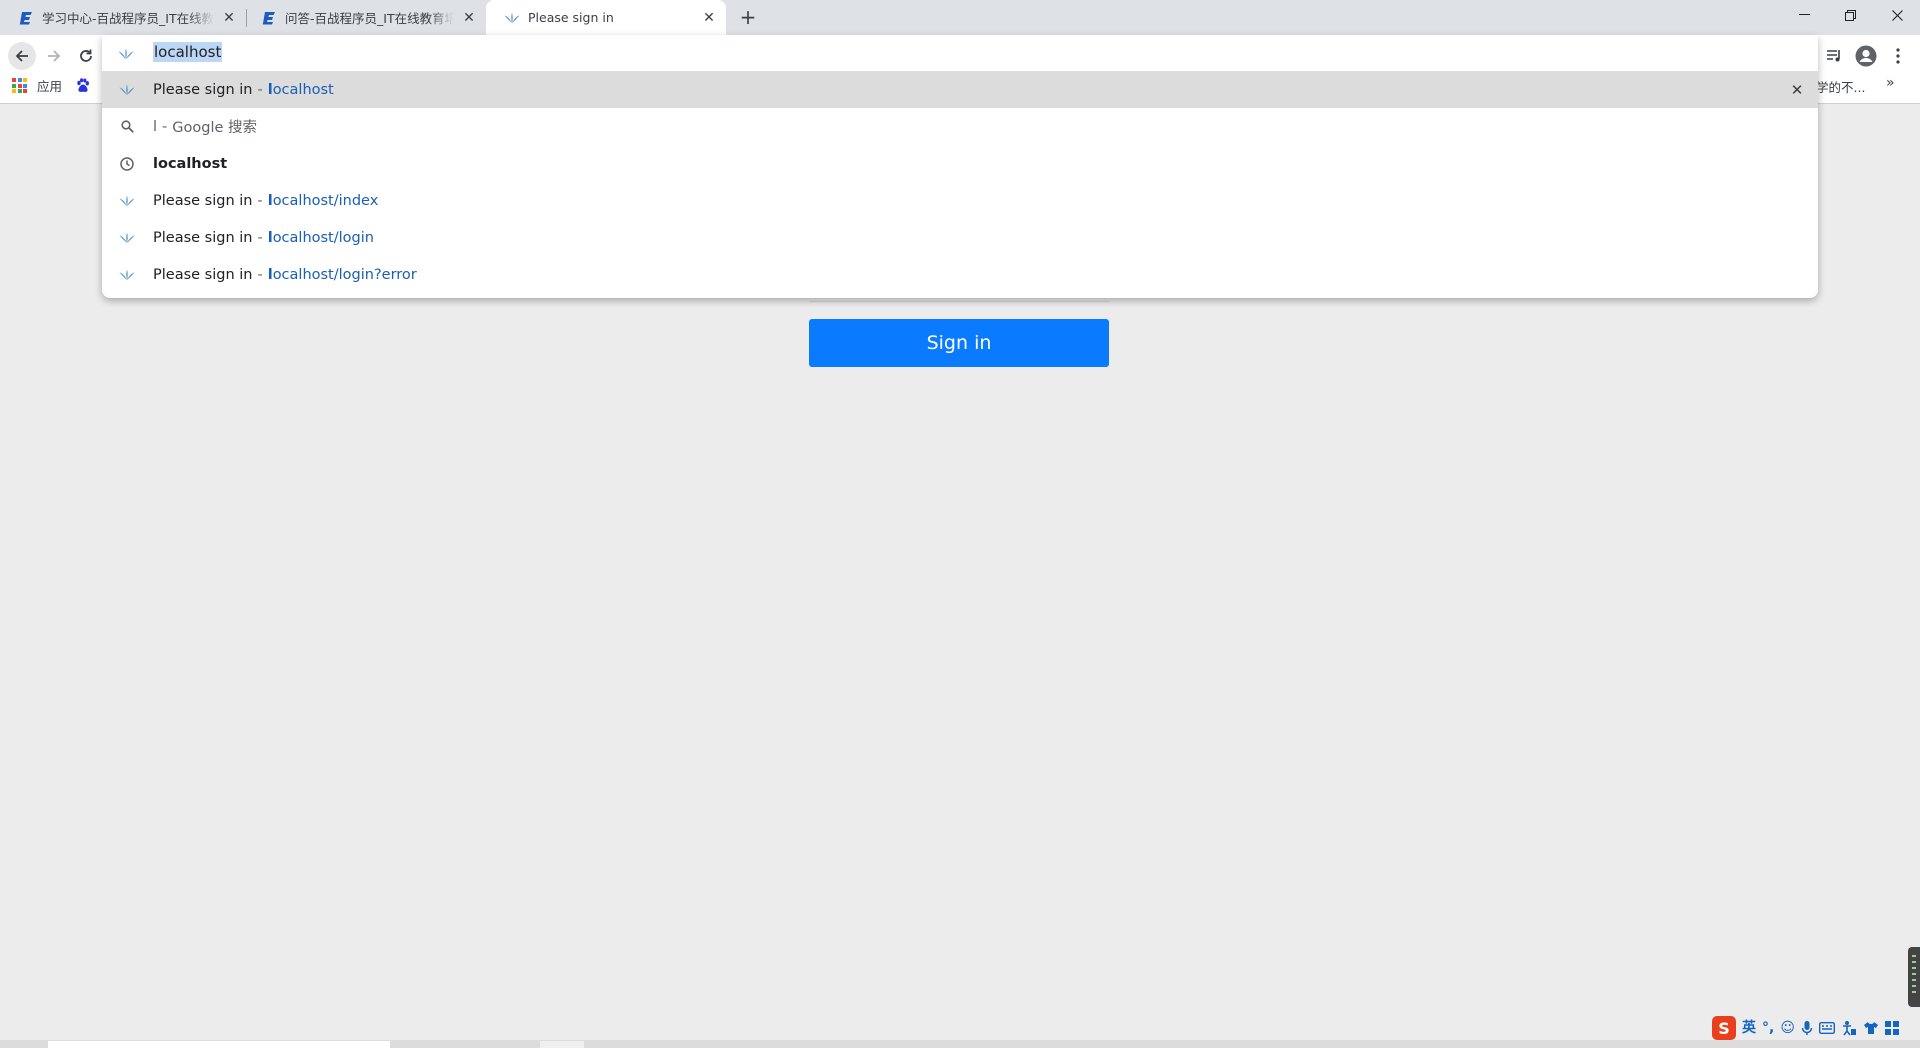  I want to click on restore-icon, so click(1850, 15).